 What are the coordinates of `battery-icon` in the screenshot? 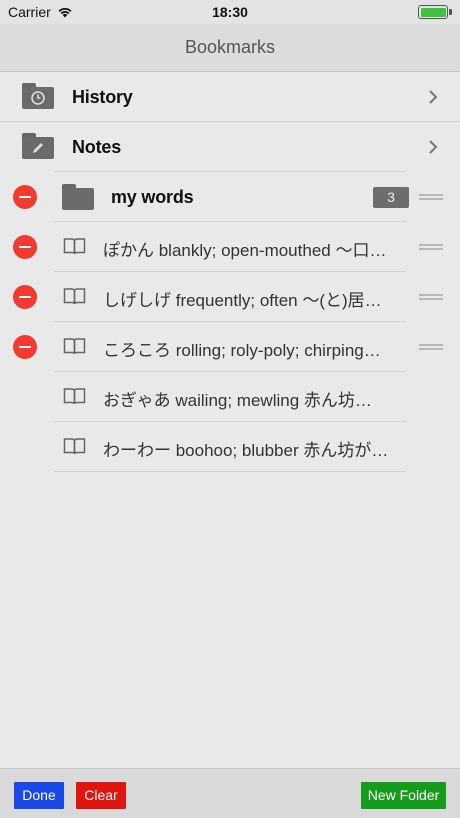 It's located at (433, 12).